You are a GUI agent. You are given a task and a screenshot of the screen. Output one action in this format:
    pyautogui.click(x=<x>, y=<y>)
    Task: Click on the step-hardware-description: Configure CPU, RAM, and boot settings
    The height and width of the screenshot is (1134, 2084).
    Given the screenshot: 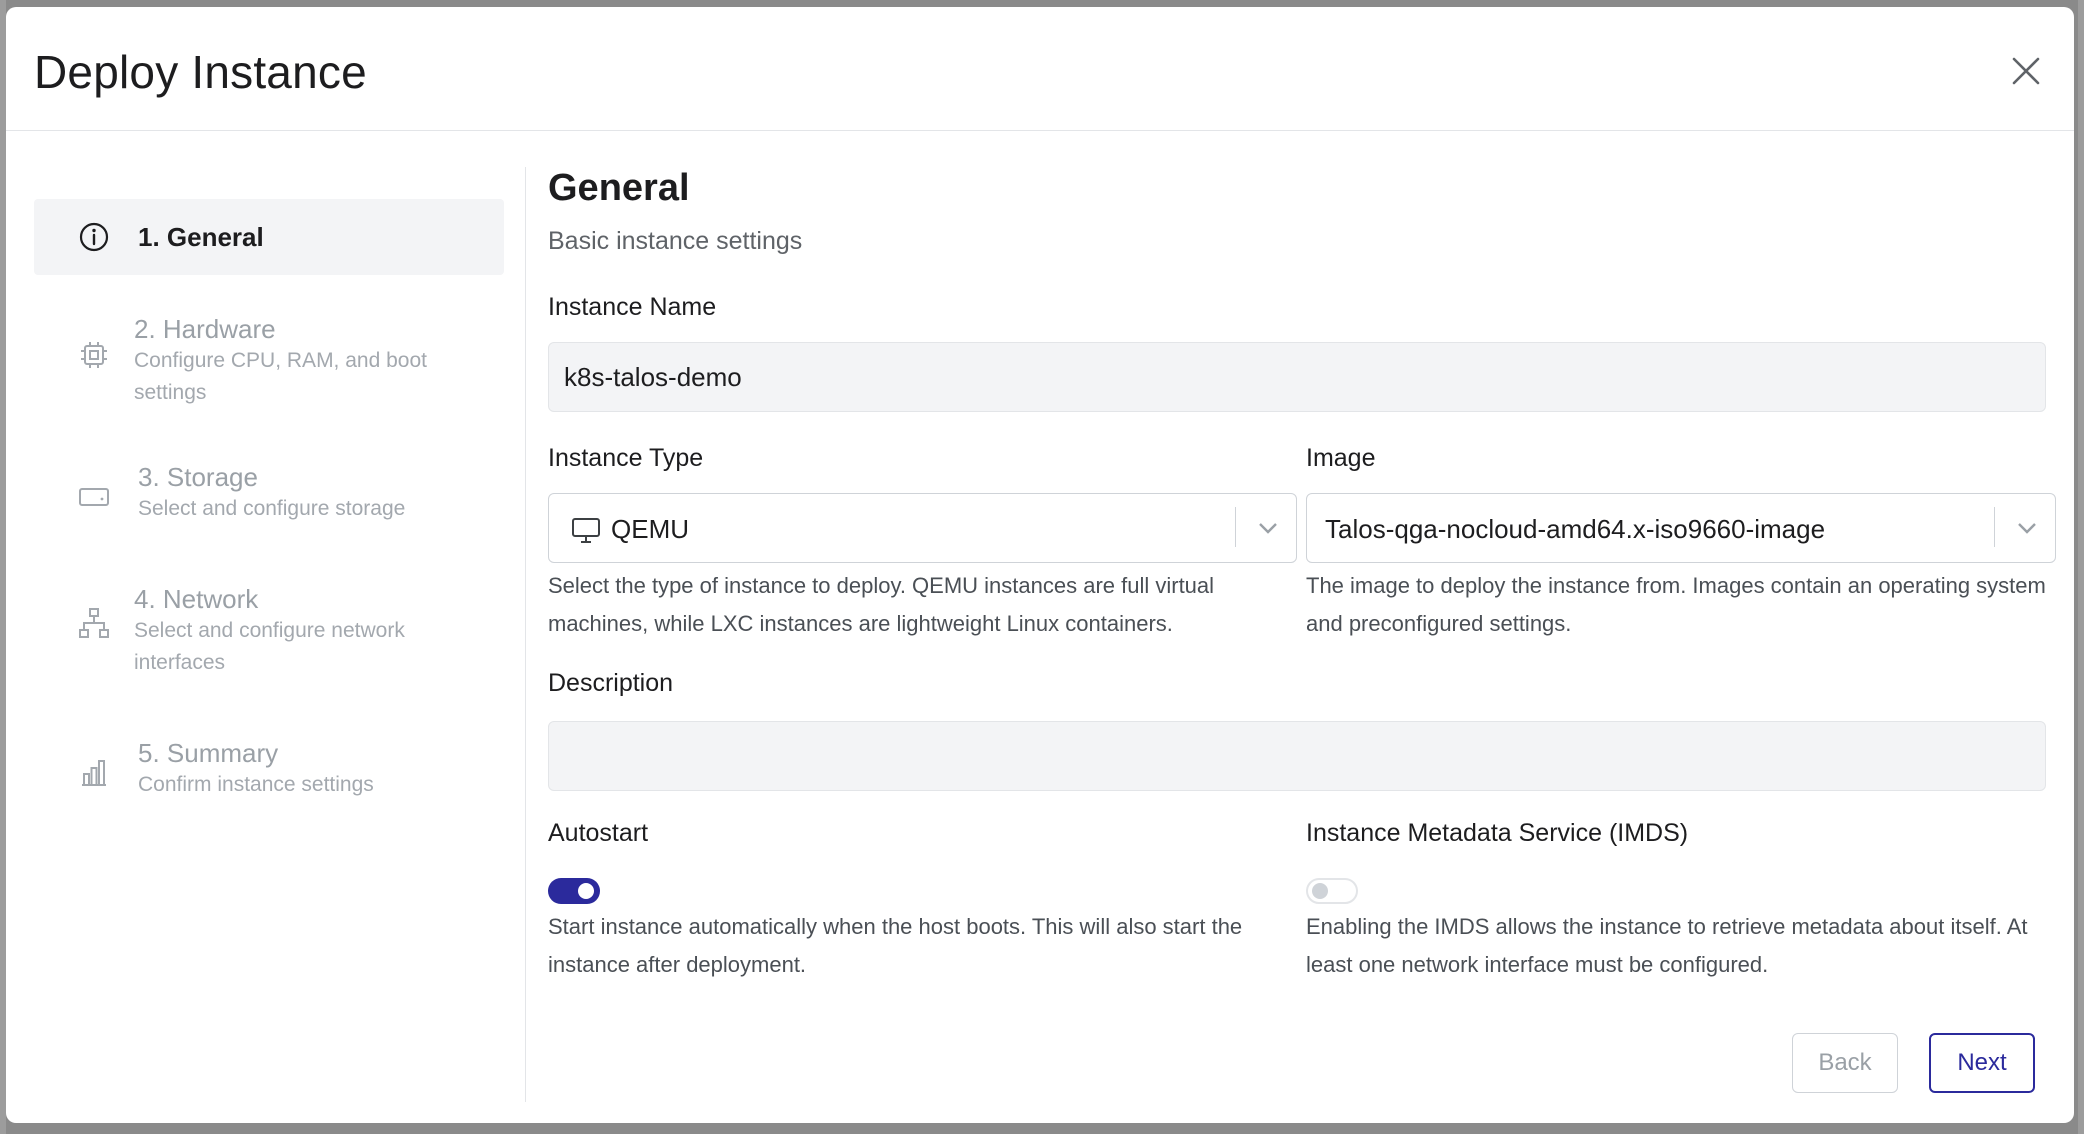 What is the action you would take?
    pyautogui.click(x=280, y=376)
    